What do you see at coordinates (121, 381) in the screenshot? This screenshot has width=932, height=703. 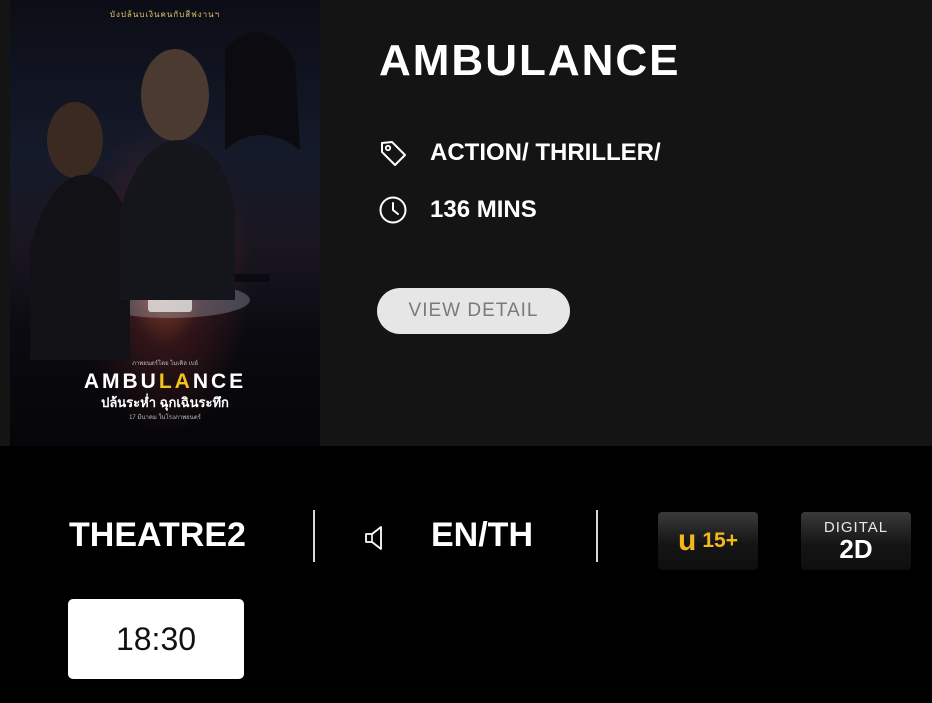 I see `poster-title-part1: AMBU` at bounding box center [121, 381].